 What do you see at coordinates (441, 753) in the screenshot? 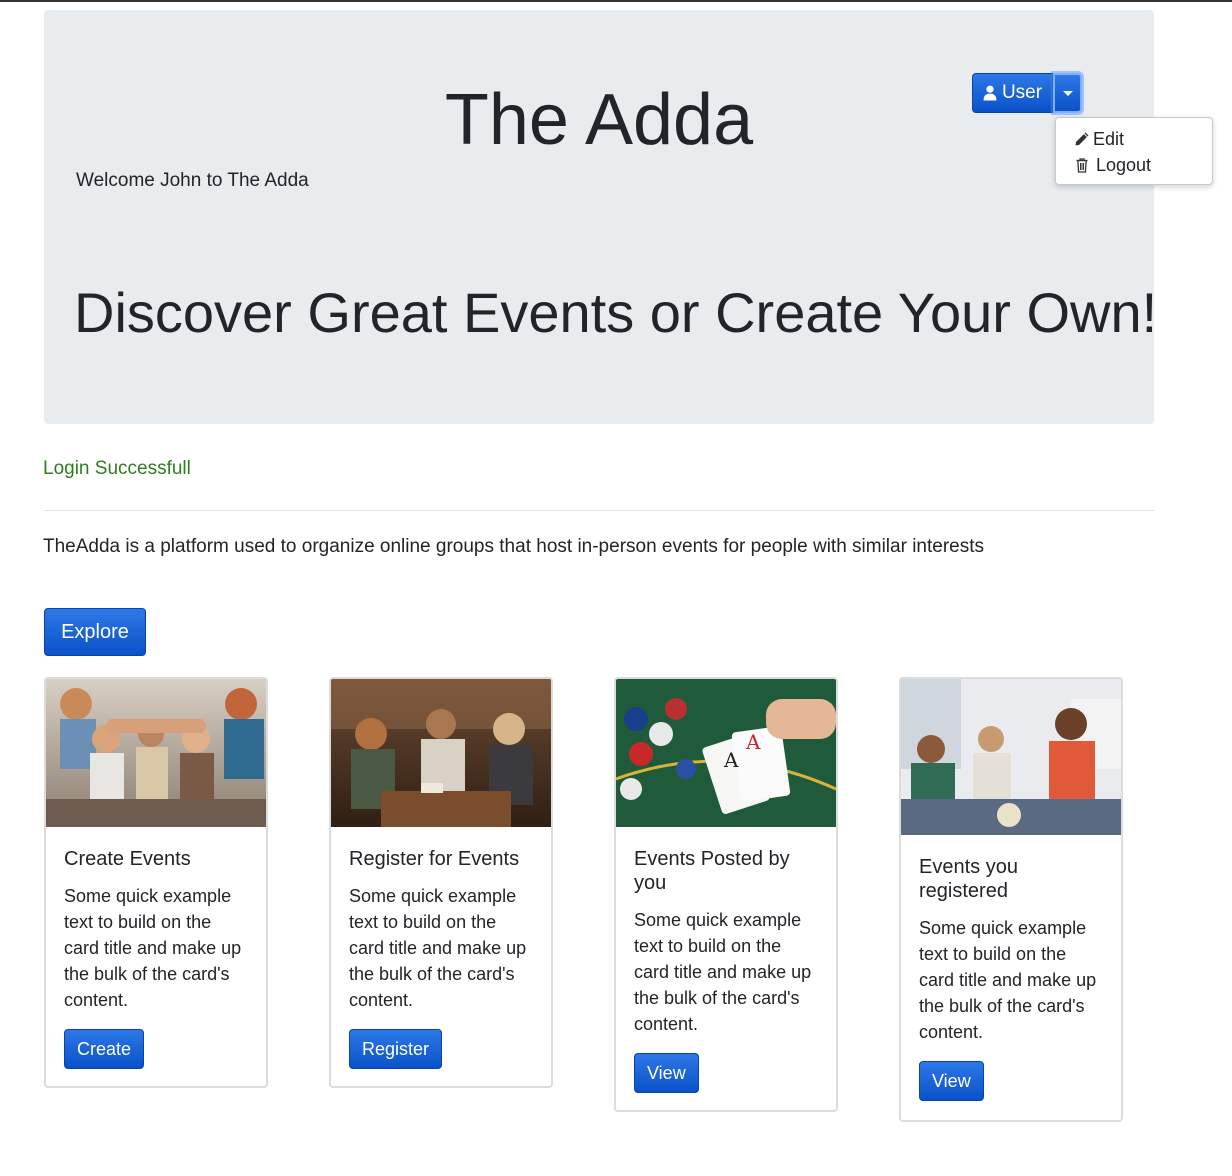
I see `card-image-cafe-friends` at bounding box center [441, 753].